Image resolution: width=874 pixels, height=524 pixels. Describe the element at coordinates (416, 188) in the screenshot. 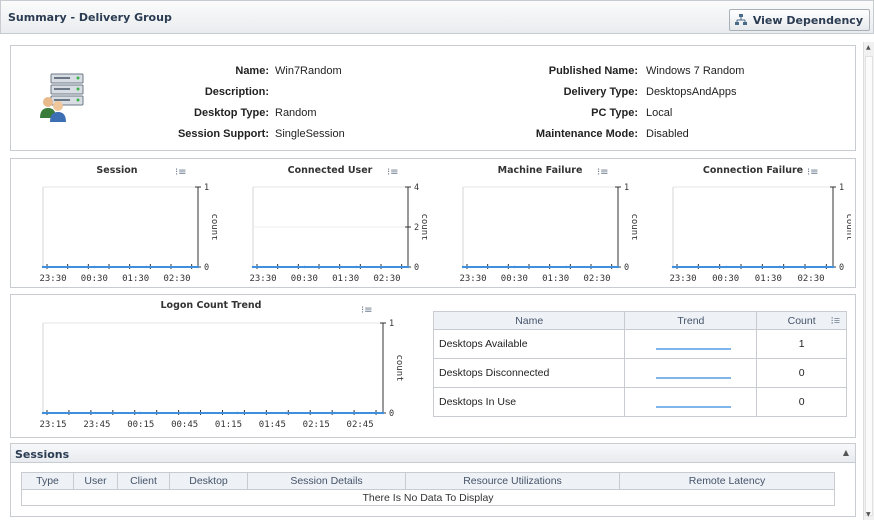

I see `y-tick-label: 4` at that location.